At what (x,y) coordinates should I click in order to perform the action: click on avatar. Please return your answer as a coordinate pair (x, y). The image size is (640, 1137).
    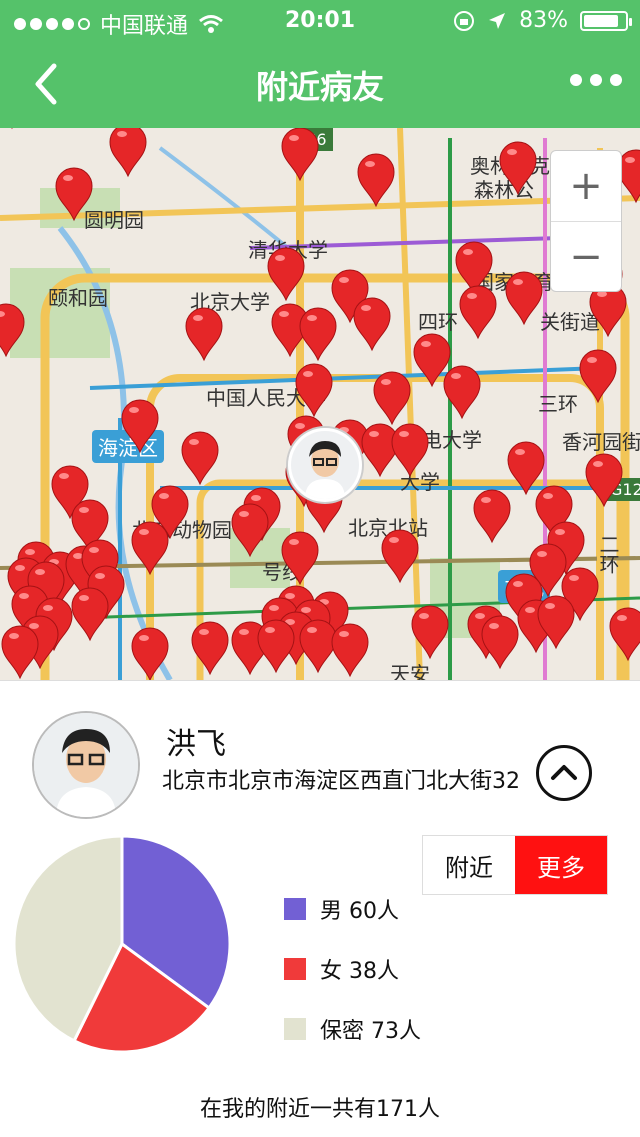
    Looking at the image, I should click on (86, 765).